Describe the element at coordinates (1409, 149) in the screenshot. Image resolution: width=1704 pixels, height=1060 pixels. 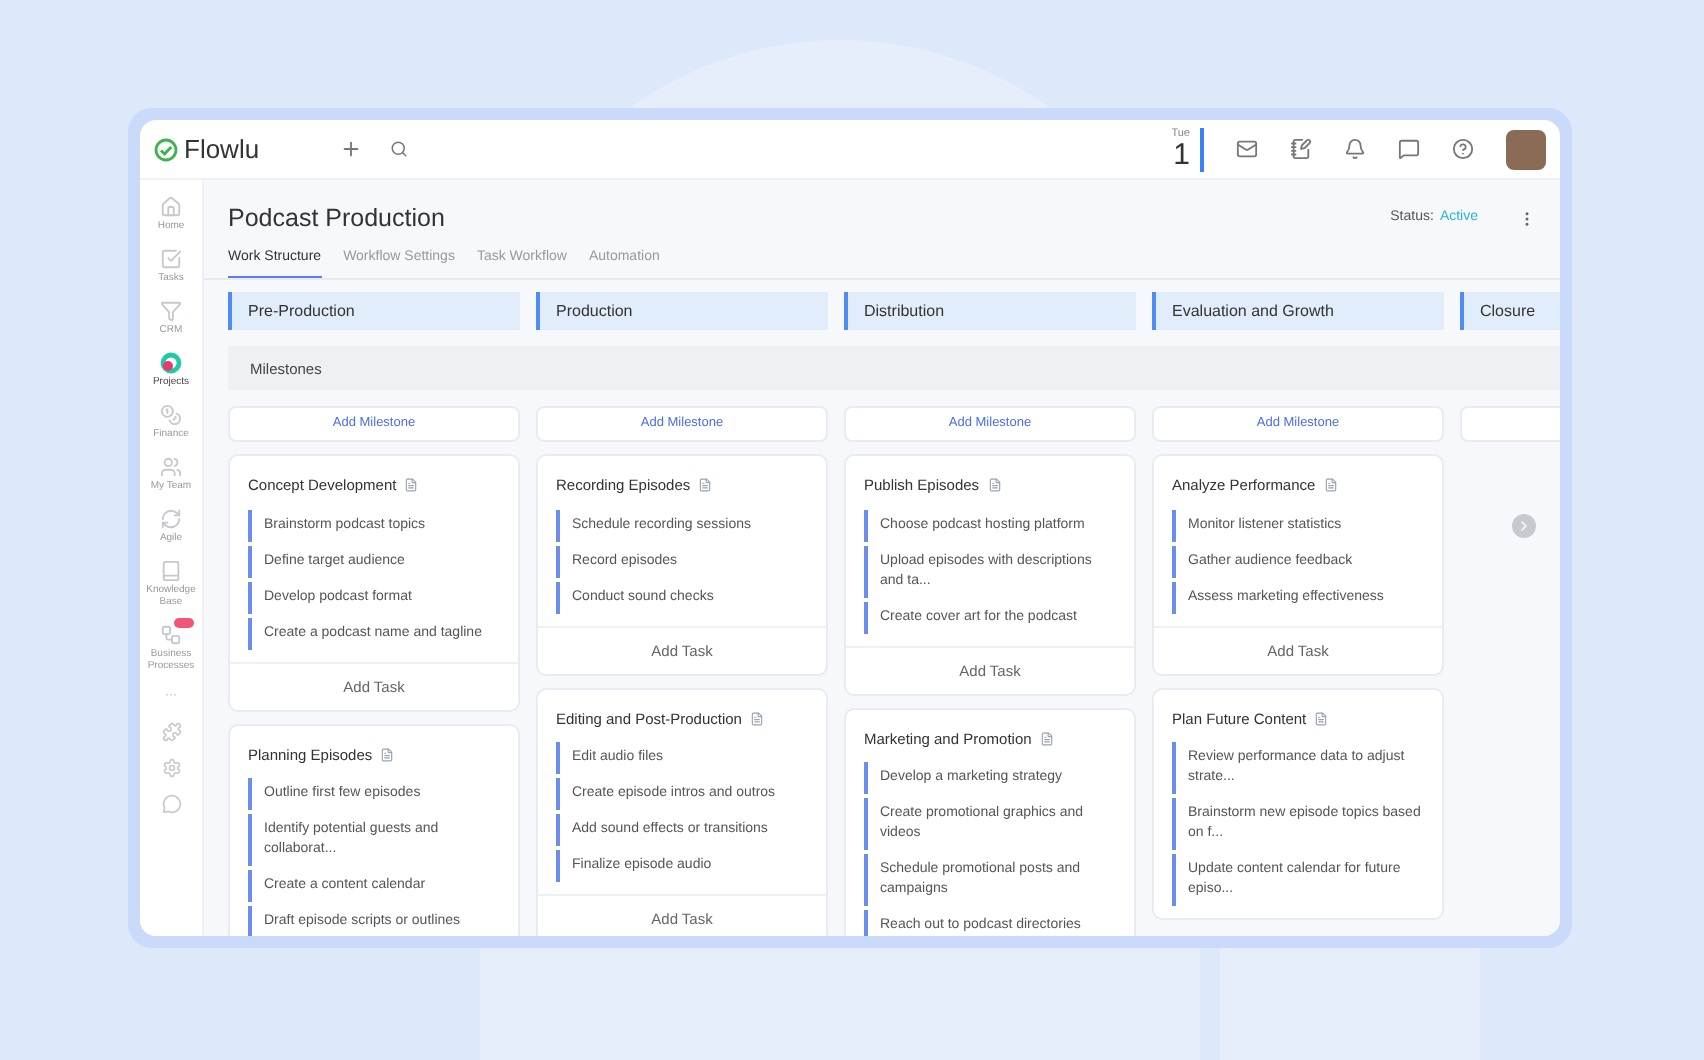
I see `chat-icon` at that location.